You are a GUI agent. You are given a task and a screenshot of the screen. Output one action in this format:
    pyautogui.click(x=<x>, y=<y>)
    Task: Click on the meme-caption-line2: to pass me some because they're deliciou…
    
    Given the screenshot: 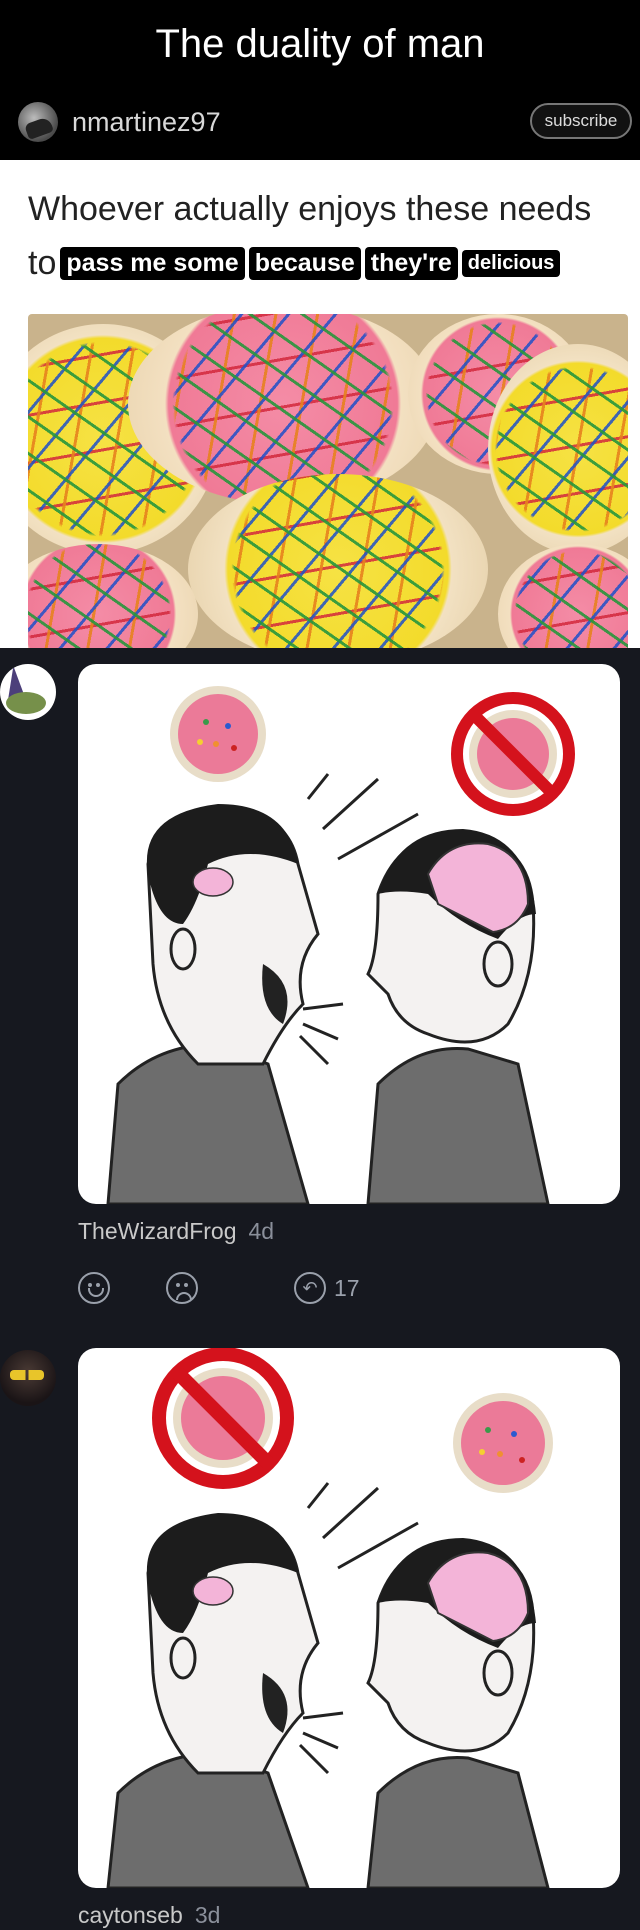 What is the action you would take?
    pyautogui.click(x=294, y=263)
    